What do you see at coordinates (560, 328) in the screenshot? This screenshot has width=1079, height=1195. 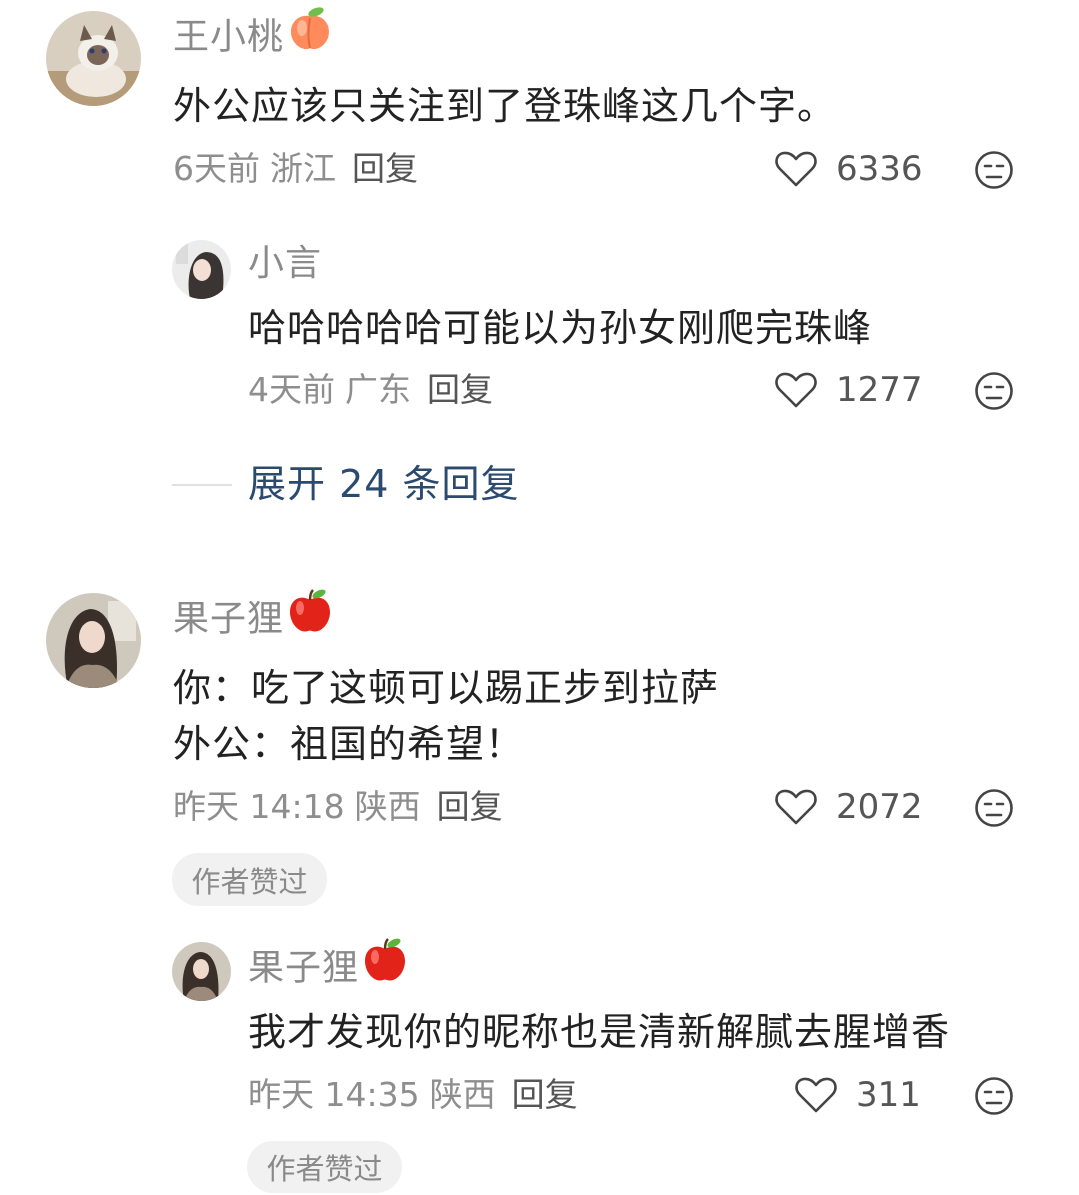 I see `reply-text: 哈哈哈哈哈可能以为孙女刚爬完珠峰` at bounding box center [560, 328].